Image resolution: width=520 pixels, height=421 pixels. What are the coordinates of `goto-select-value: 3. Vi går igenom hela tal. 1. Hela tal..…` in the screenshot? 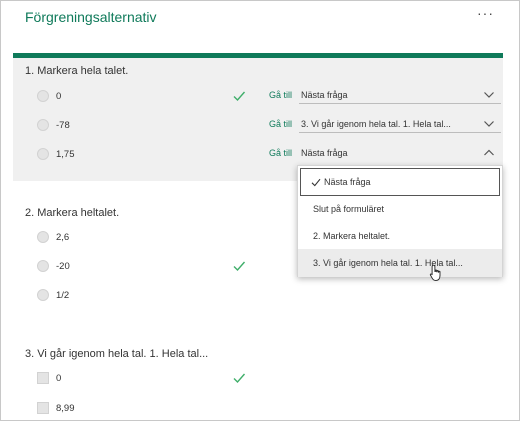 It's located at (376, 124).